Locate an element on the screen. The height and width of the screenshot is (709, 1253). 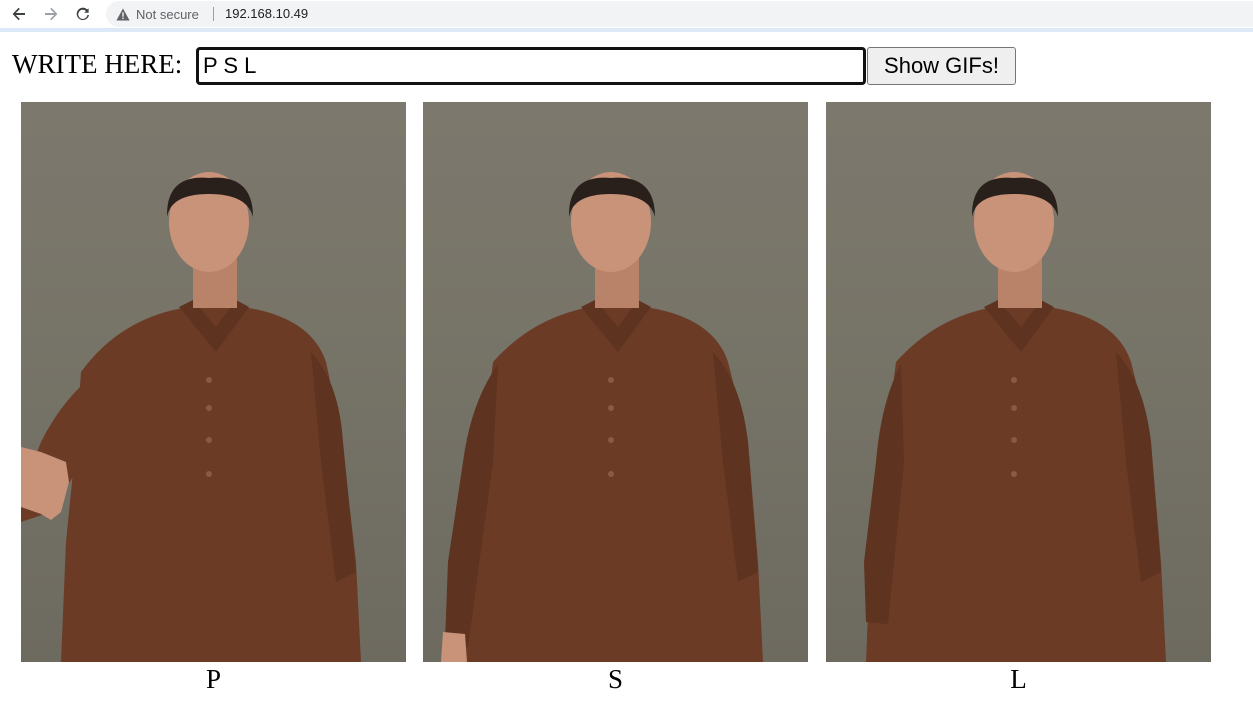
forward-arrow-icon is located at coordinates (51, 14).